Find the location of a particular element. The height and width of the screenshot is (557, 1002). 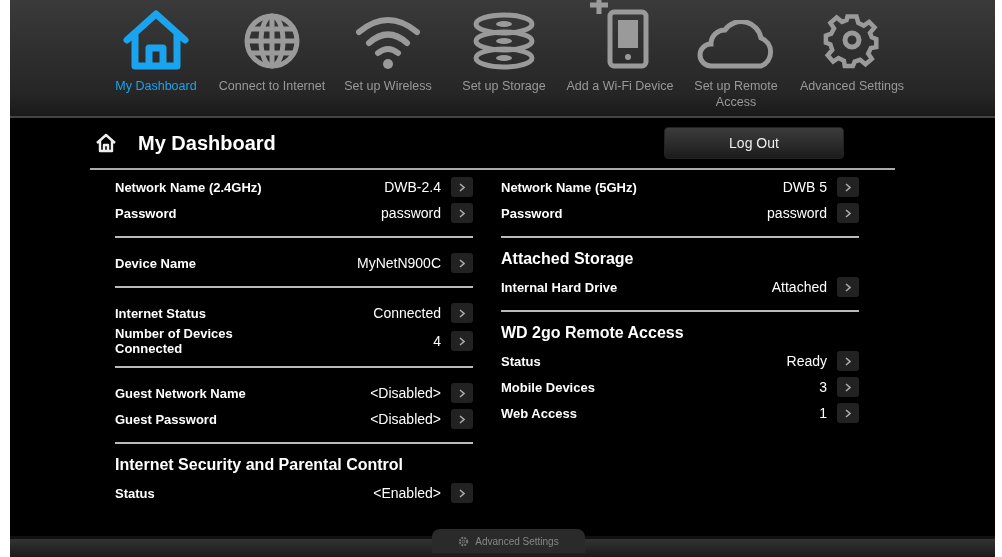

setting-value: Connected is located at coordinates (406, 313).